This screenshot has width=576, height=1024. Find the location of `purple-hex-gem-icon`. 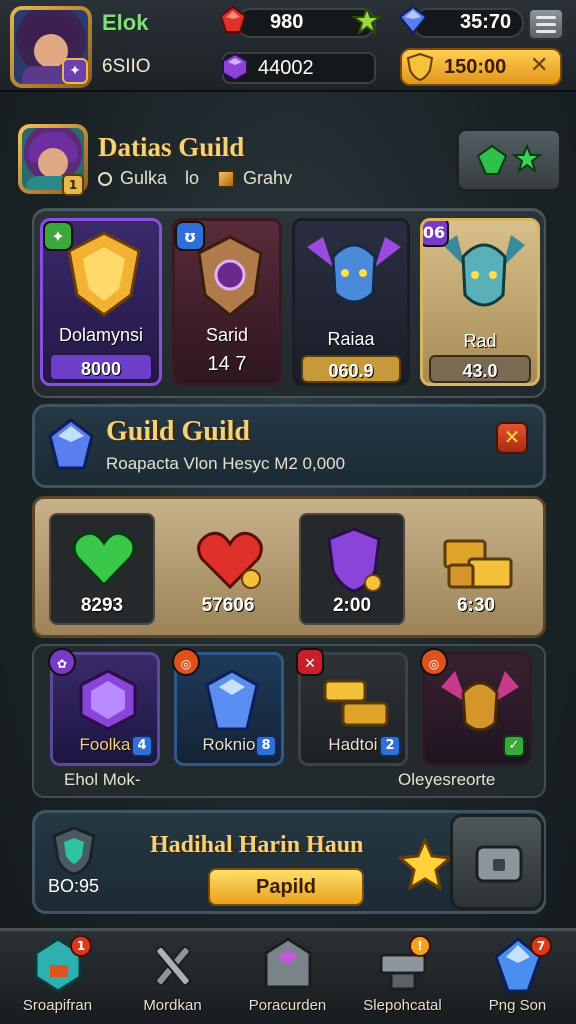

purple-hex-gem-icon is located at coordinates (108, 700).